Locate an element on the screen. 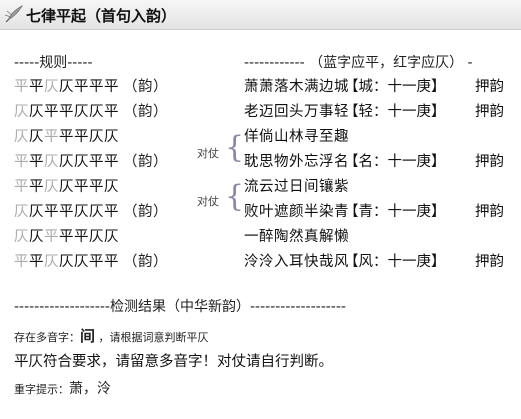  polyphone-chars: 间 is located at coordinates (88, 336).